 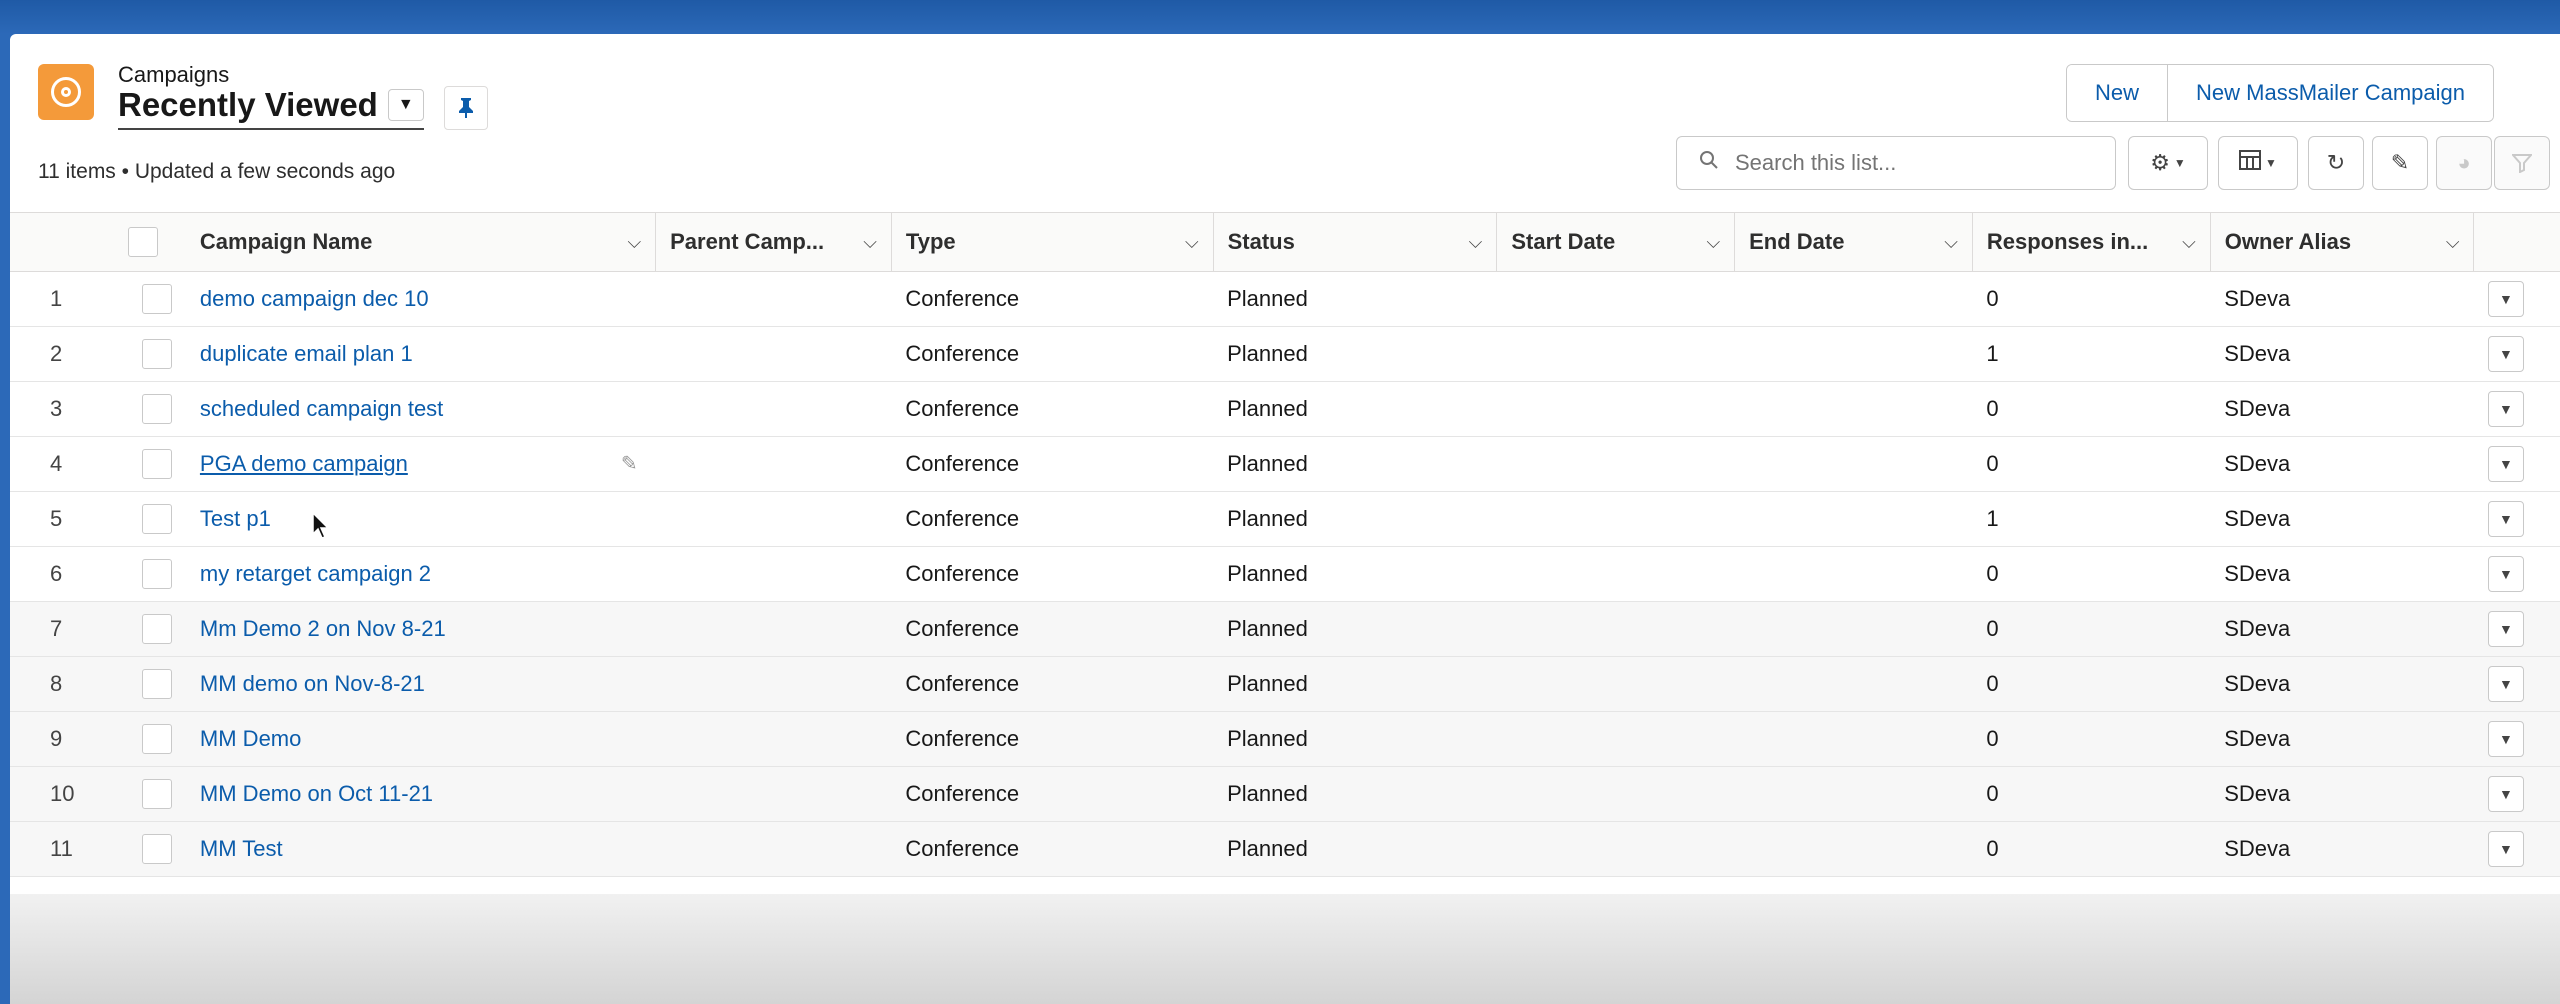 I want to click on campaign-name-link: scheduled campaign test, so click(x=321, y=408).